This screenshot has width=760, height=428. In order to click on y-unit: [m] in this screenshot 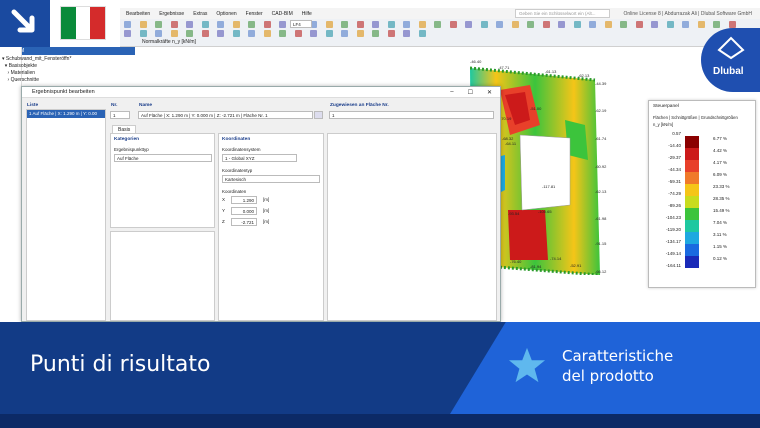, I will do `click(266, 210)`.